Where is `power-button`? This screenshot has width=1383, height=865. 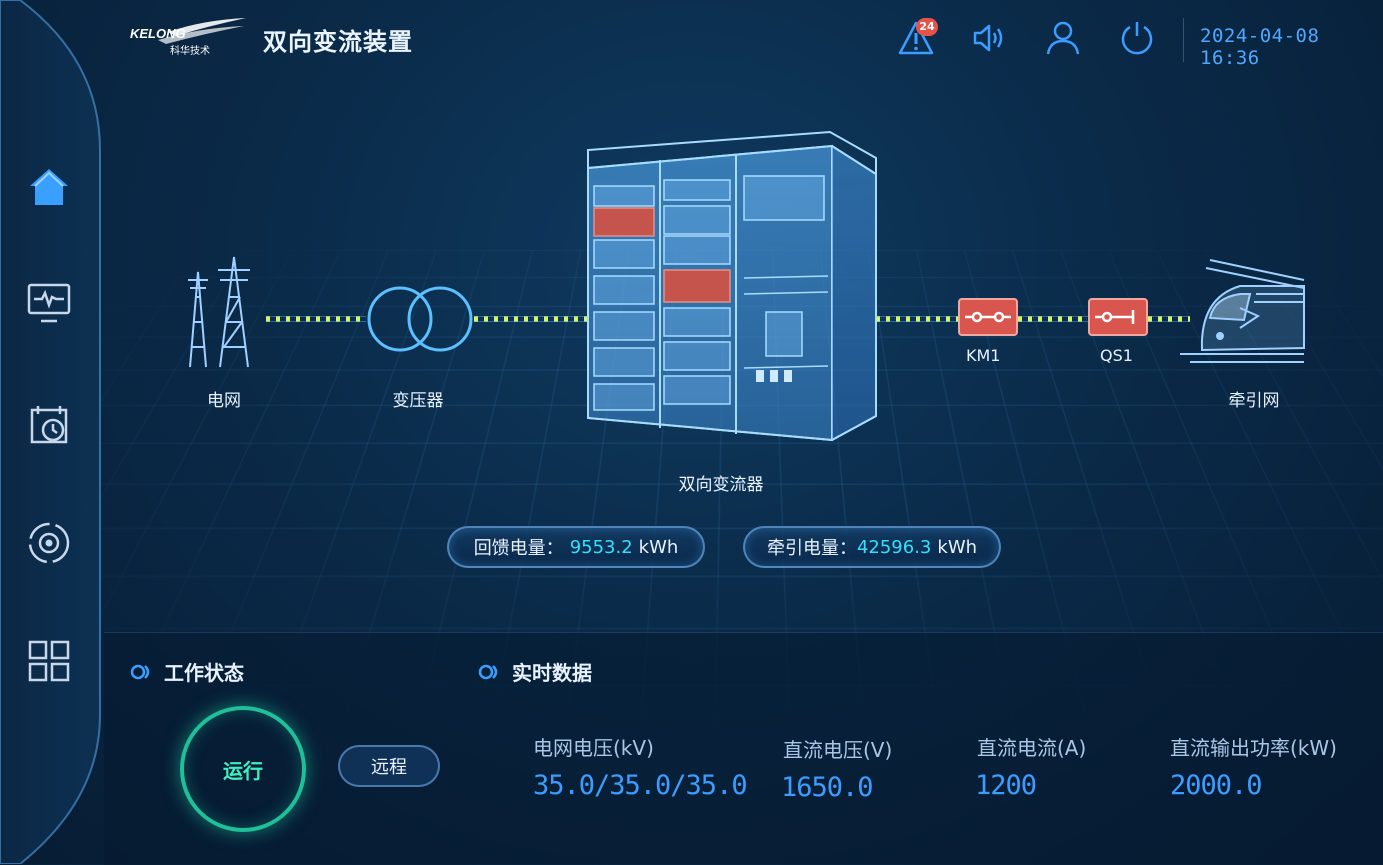 power-button is located at coordinates (1137, 38).